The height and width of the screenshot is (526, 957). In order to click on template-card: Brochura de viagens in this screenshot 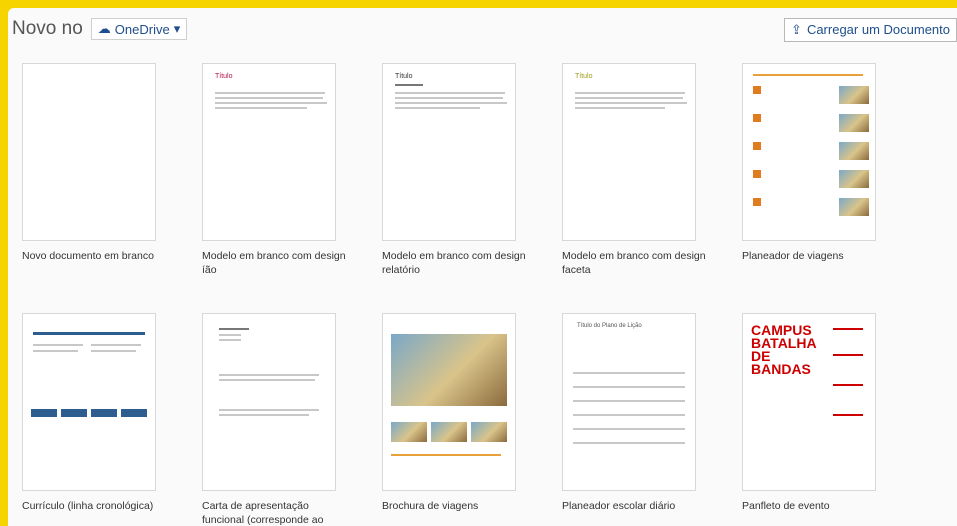, I will do `click(462, 413)`.